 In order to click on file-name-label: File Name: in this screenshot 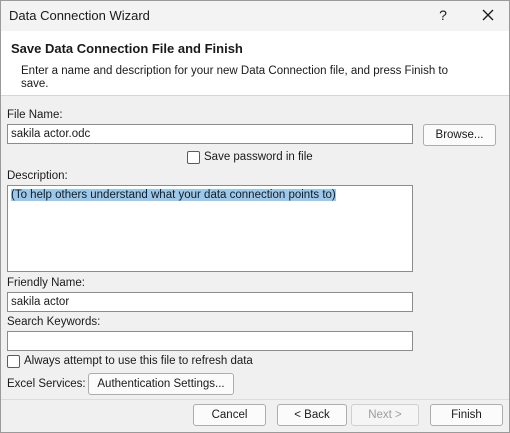, I will do `click(35, 115)`.